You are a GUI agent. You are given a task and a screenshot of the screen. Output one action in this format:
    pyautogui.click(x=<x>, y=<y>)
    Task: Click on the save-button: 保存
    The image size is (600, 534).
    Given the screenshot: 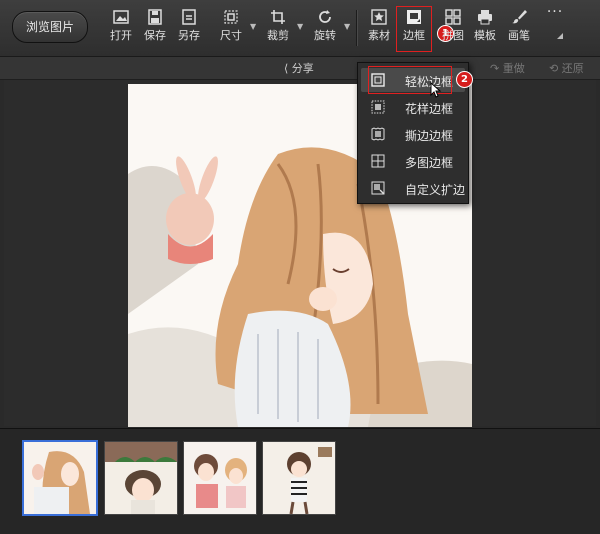 What is the action you would take?
    pyautogui.click(x=155, y=28)
    